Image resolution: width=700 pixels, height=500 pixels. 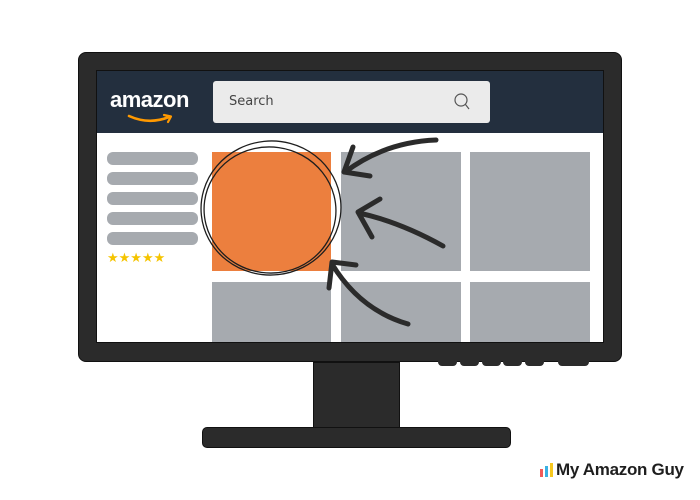 What do you see at coordinates (356, 437) in the screenshot?
I see `monitor-stand-base` at bounding box center [356, 437].